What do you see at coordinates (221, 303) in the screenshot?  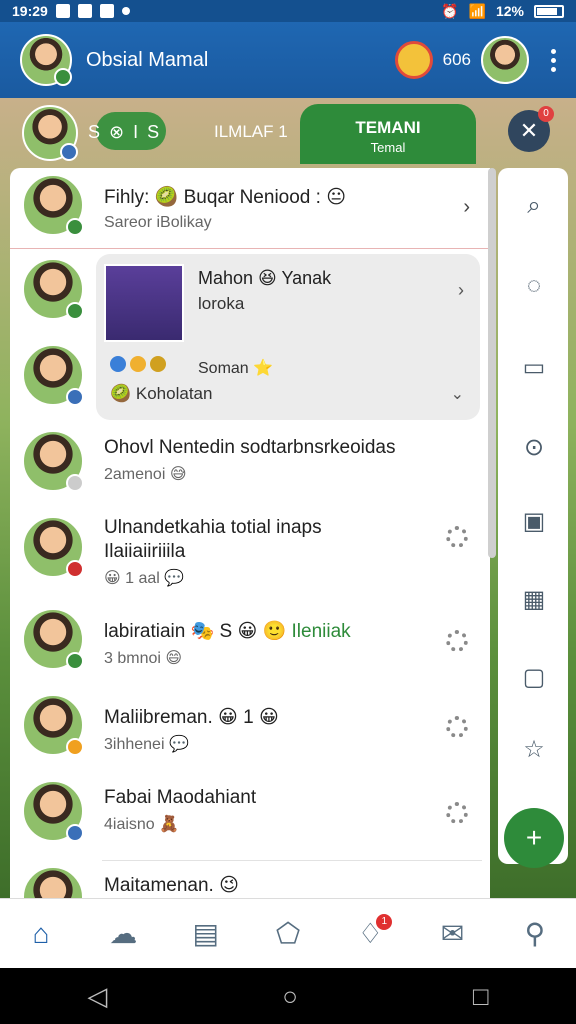 I see `preview-sub: loroka` at bounding box center [221, 303].